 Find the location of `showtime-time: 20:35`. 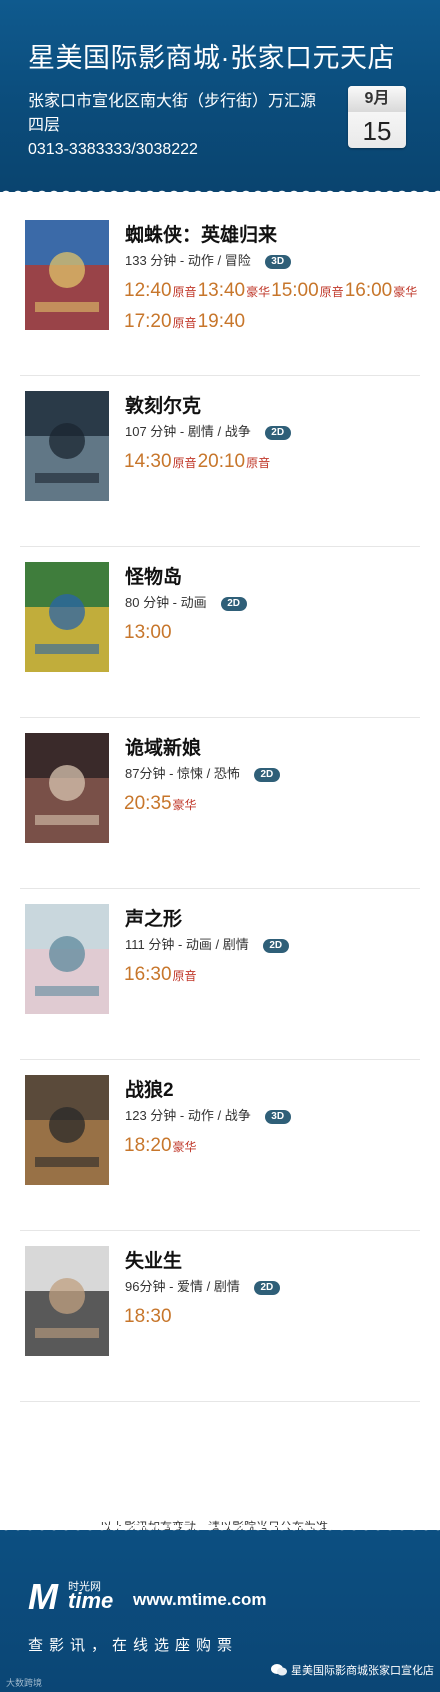

showtime-time: 20:35 is located at coordinates (148, 803).